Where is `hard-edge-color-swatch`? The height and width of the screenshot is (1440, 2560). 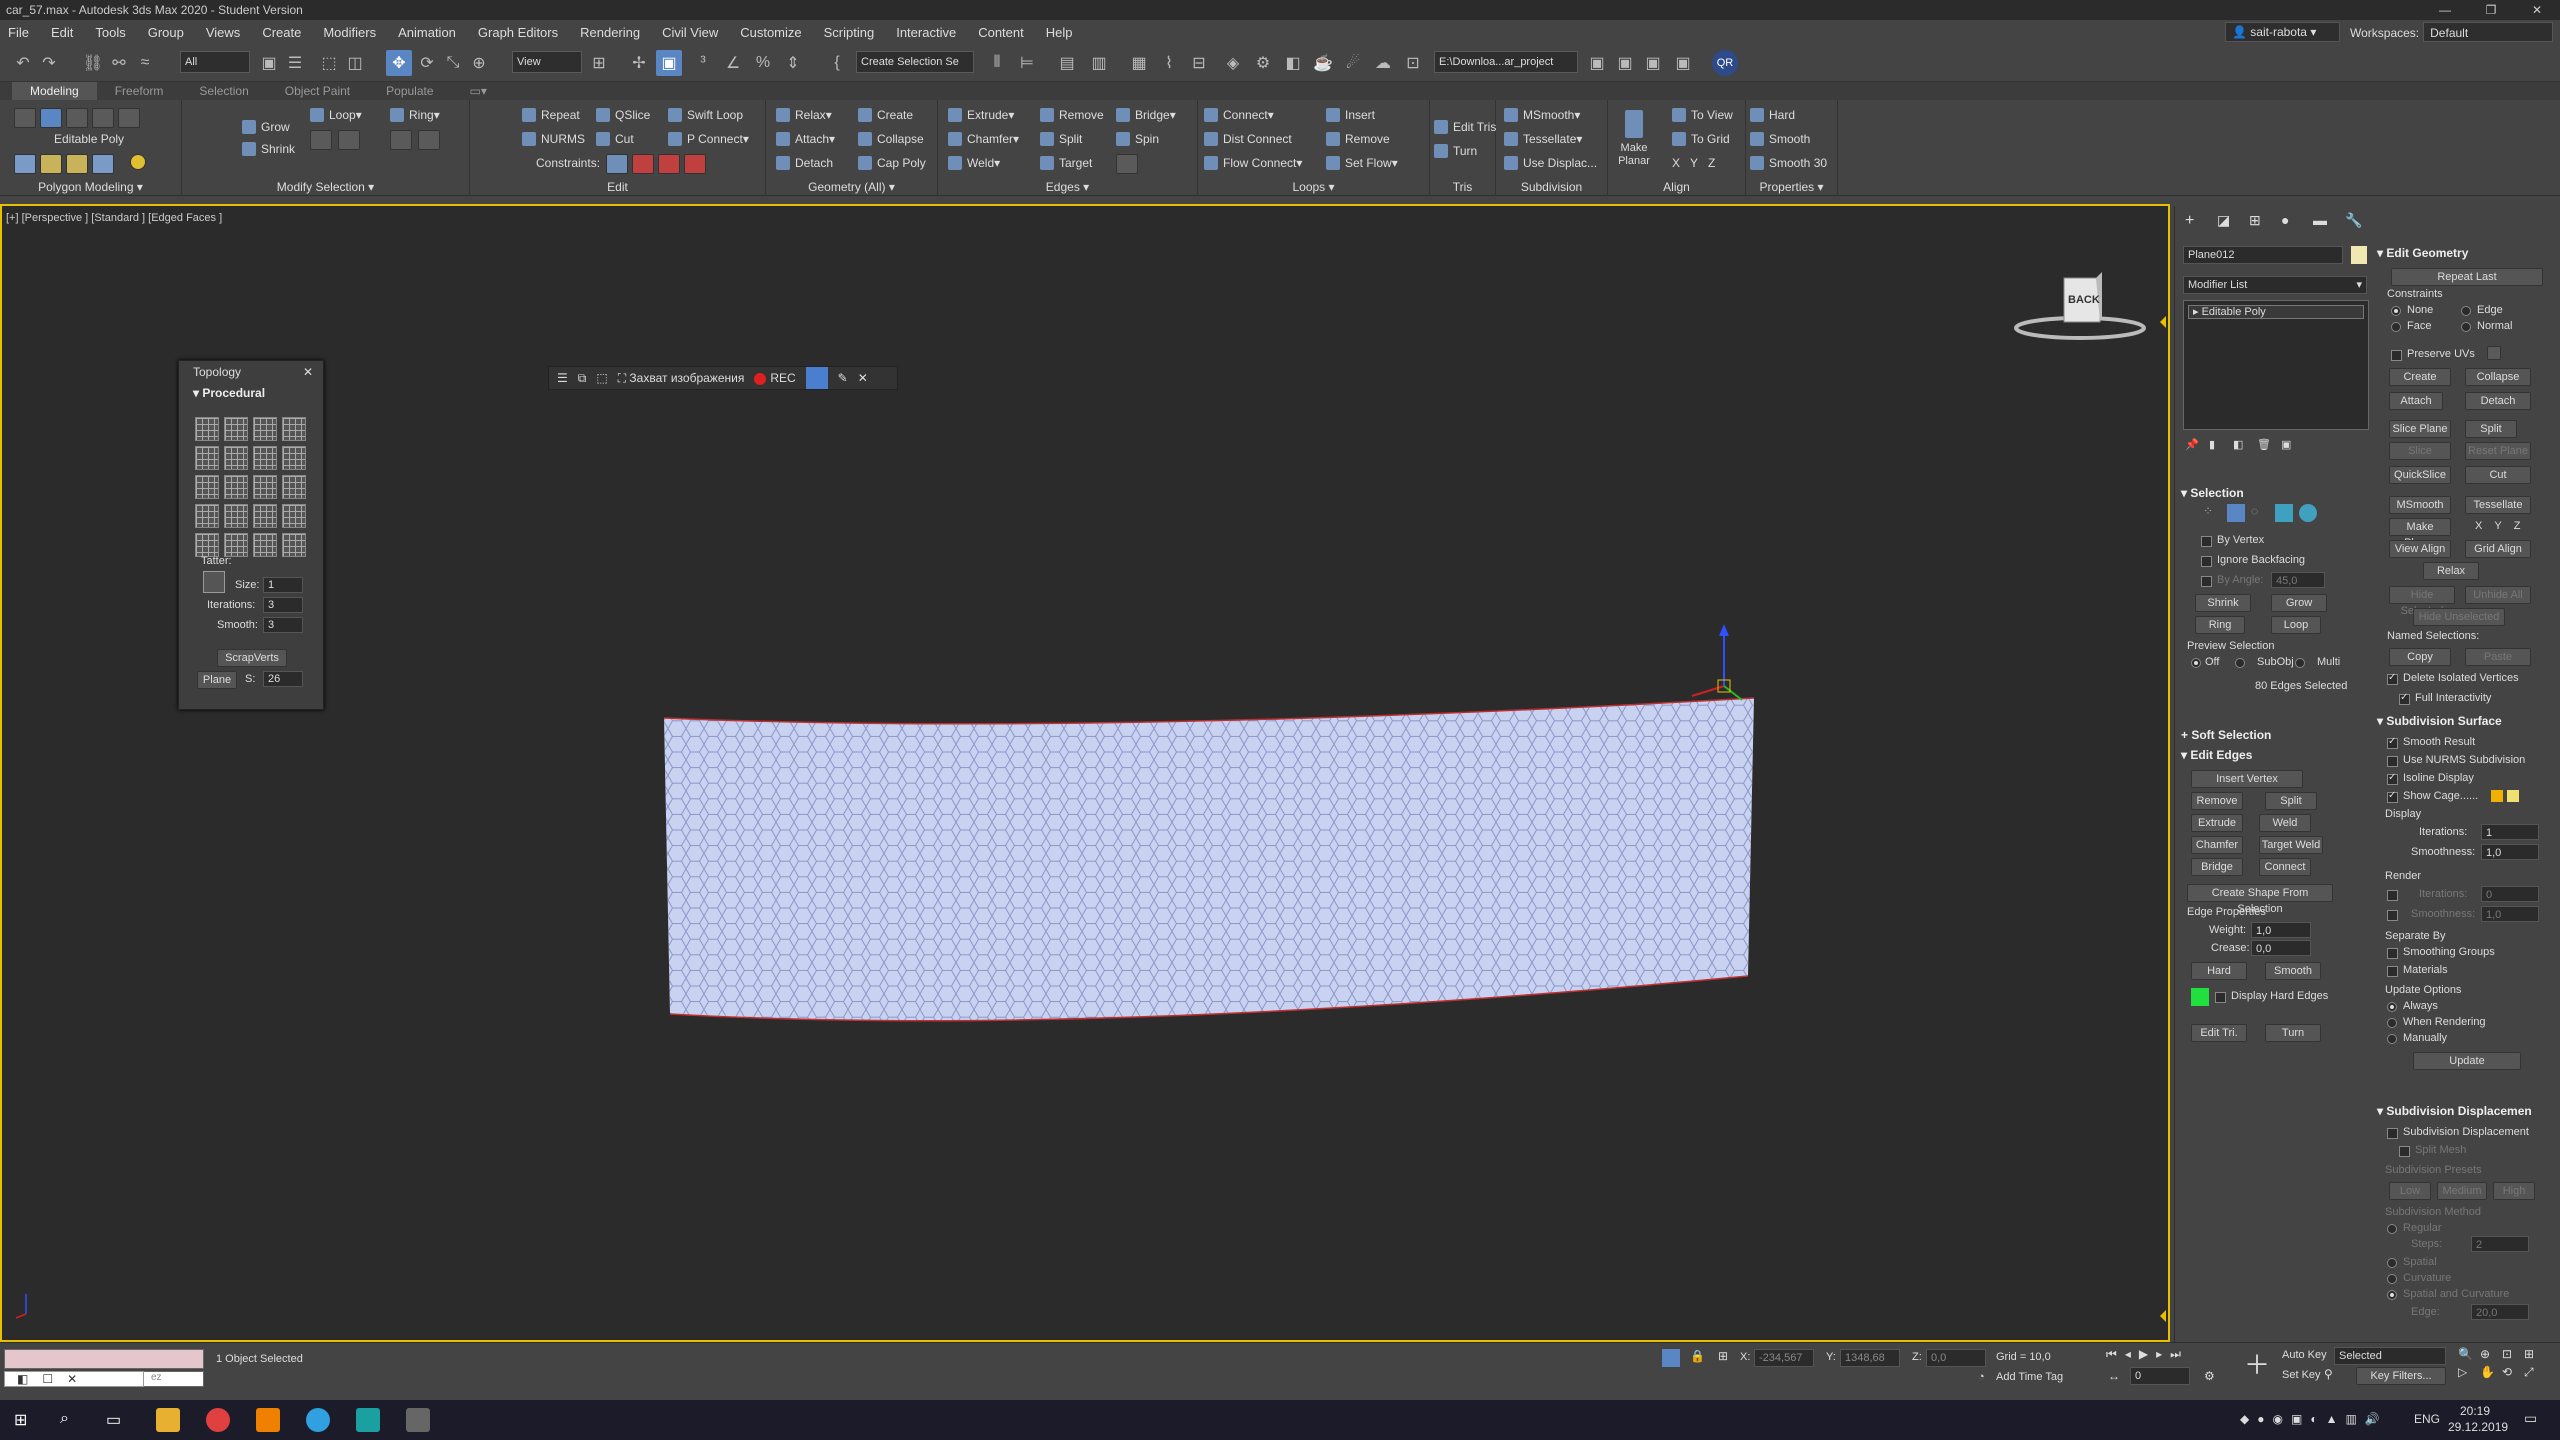
hard-edge-color-swatch is located at coordinates (2200, 997).